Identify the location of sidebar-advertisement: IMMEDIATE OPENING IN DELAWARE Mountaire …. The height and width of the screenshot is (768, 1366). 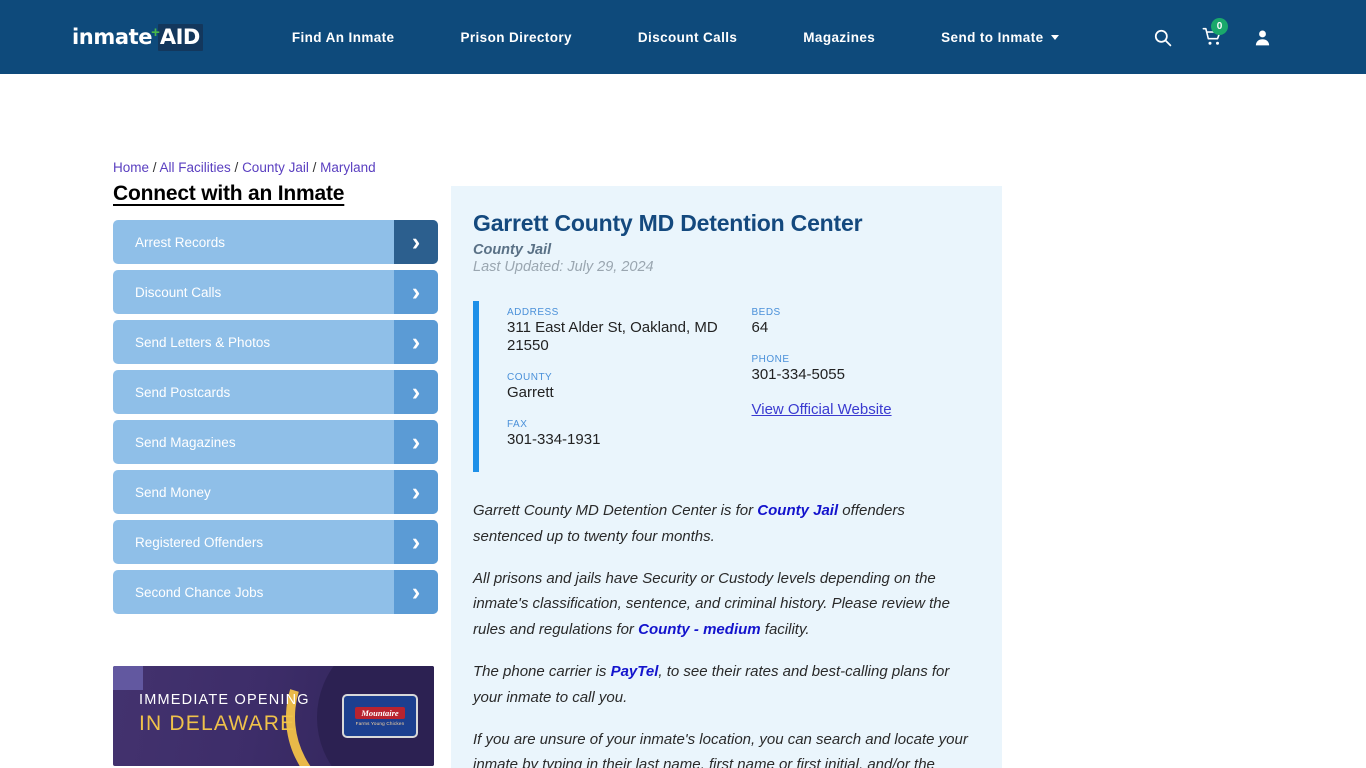
(273, 716).